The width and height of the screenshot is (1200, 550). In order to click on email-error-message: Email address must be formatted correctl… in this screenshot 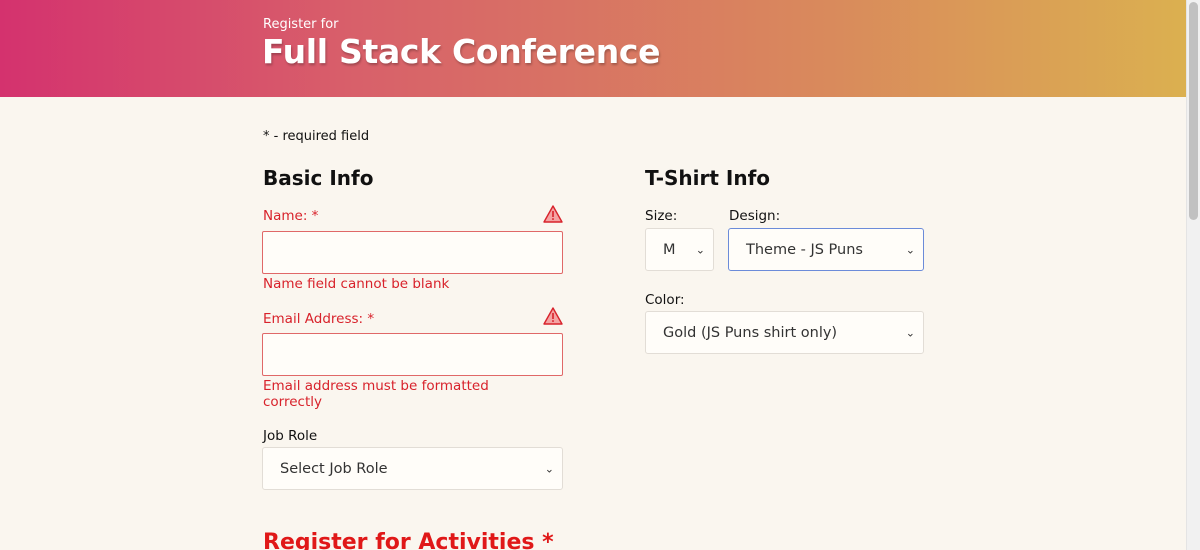, I will do `click(376, 394)`.